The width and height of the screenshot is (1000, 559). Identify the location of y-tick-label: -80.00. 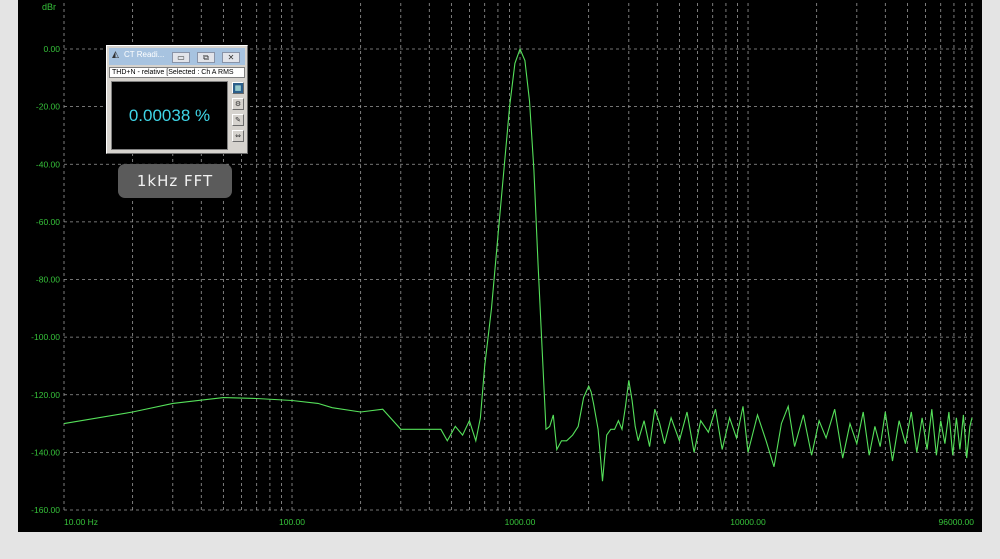
(48, 280).